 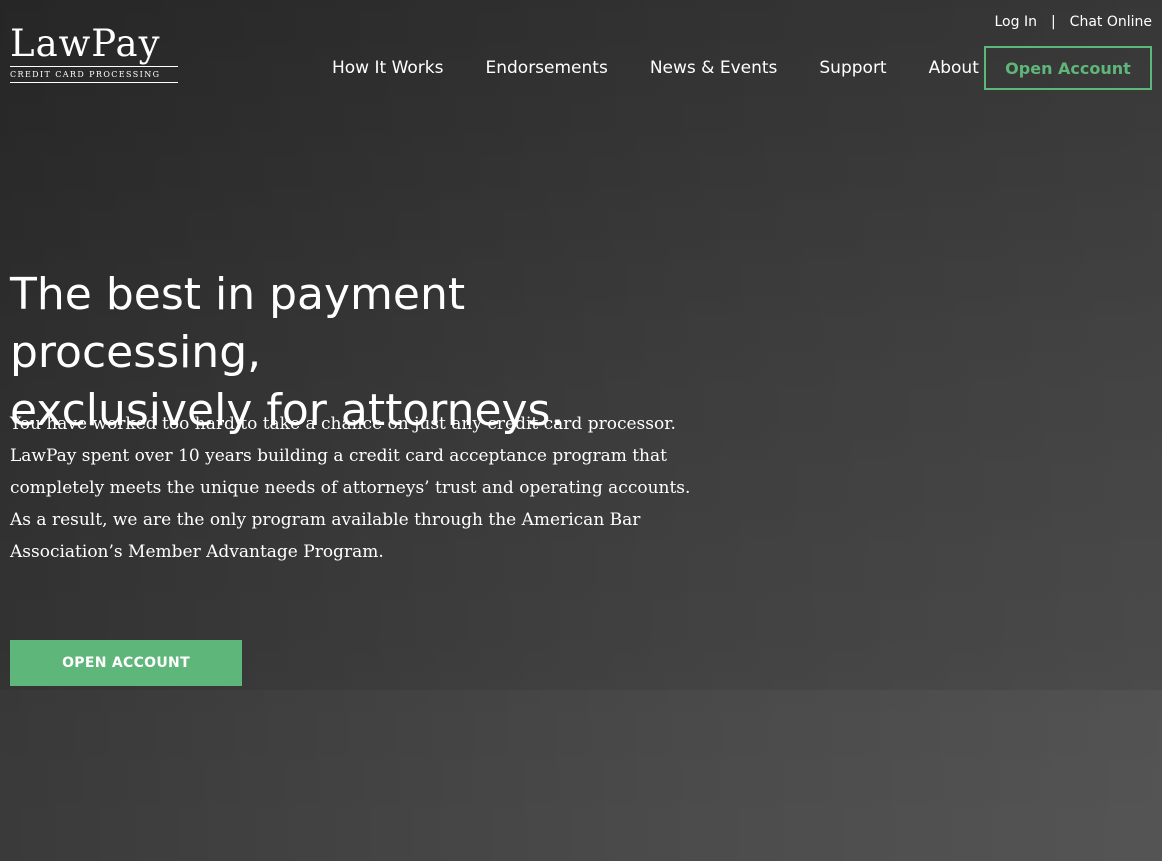 I want to click on nav-item-about: About, so click(x=954, y=68).